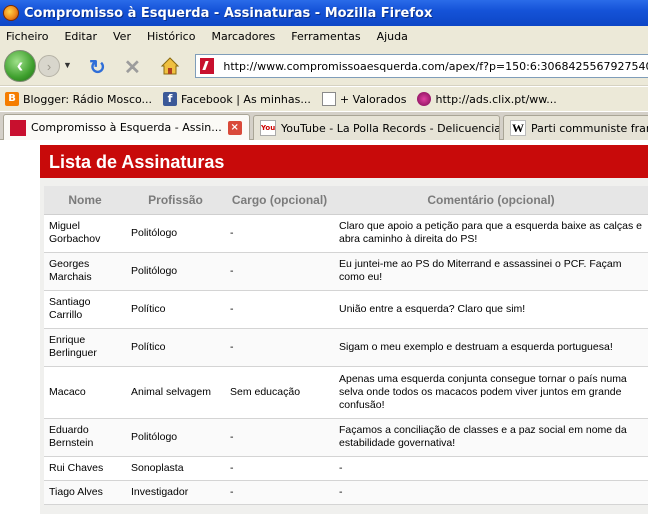 This screenshot has width=648, height=514. I want to click on tab-compromisso: Compromisso à Esquerda - Assin... ×, so click(126, 127).